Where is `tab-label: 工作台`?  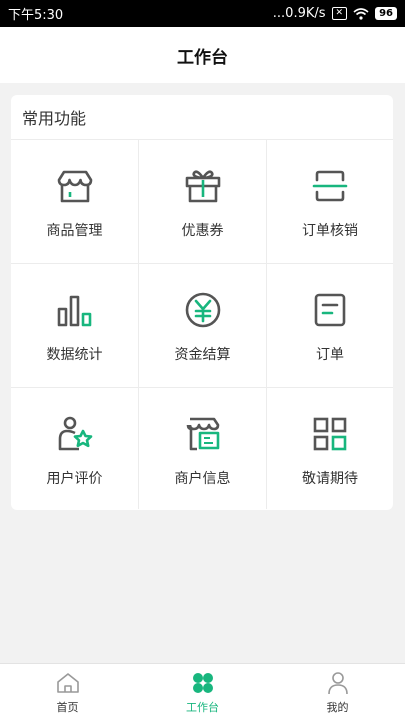
tab-label: 工作台 is located at coordinates (202, 707).